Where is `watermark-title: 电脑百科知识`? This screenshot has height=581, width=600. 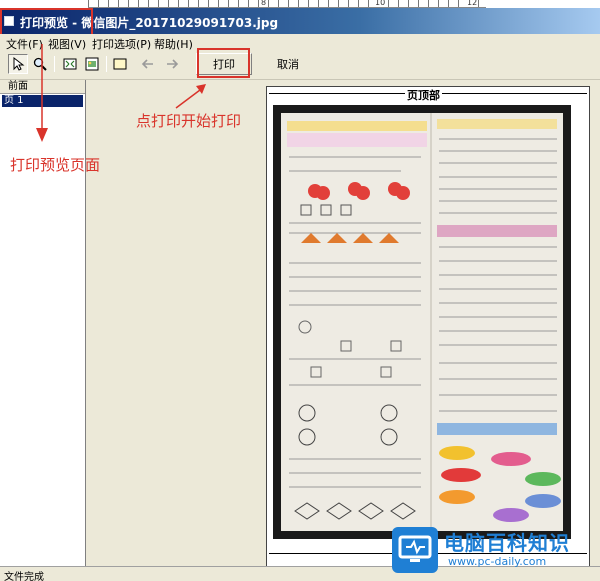
watermark-title: 电脑百科知识 is located at coordinates (507, 543).